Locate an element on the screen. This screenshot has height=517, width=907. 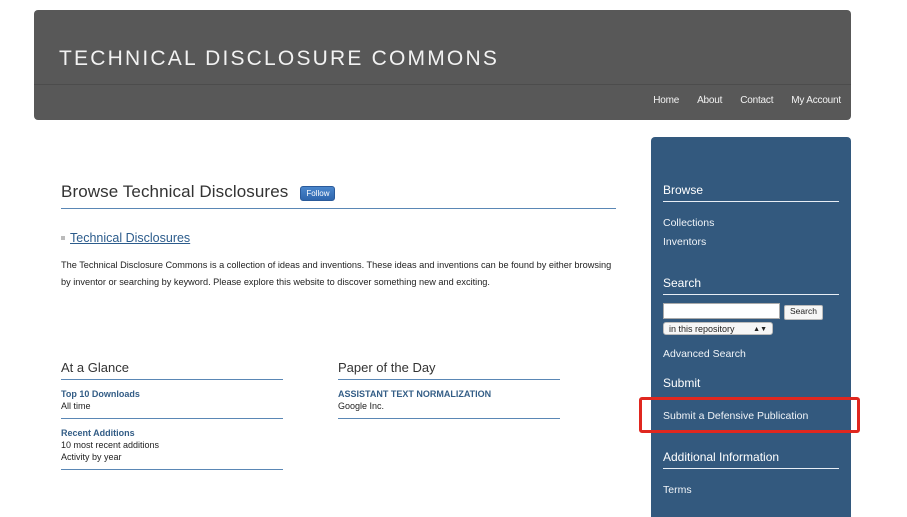
paper-entry: ASSISTANT TEXT NORMALIZATION Google Inc. is located at coordinates (449, 399).